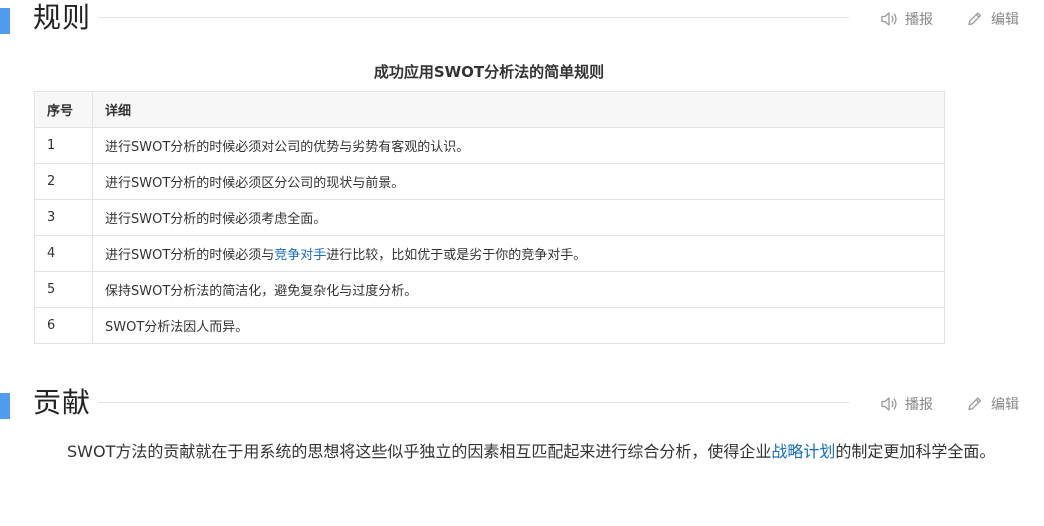 The image size is (1044, 526). I want to click on row-number: 5, so click(63, 289).